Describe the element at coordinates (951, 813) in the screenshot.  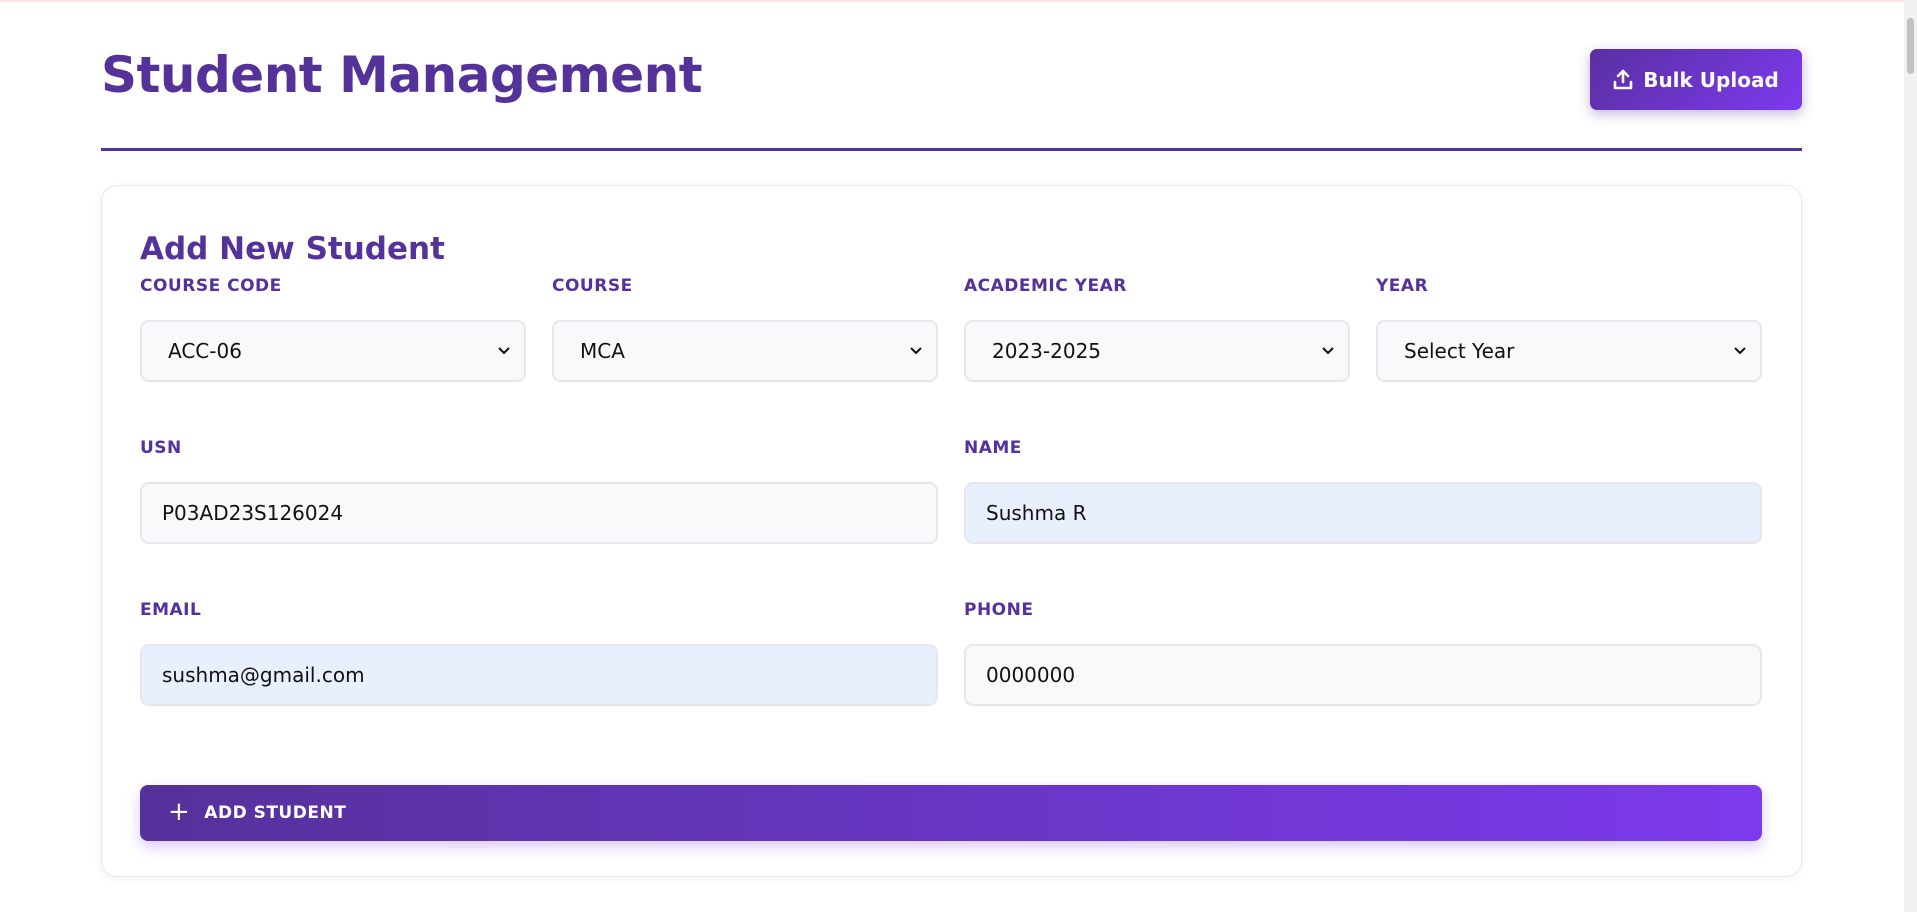
I see `add-student-button: + ADD STUDENT` at that location.